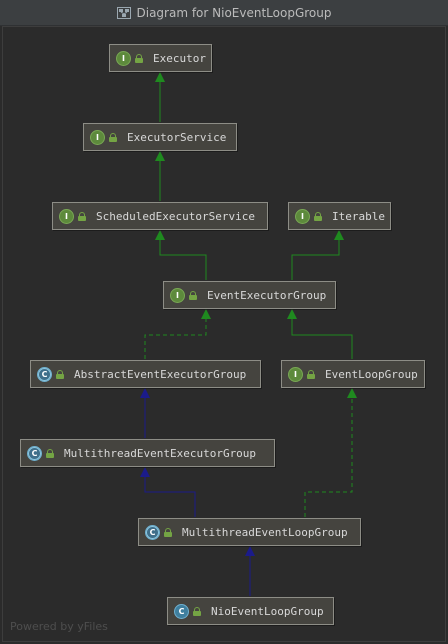 The width and height of the screenshot is (448, 644). Describe the element at coordinates (267, 295) in the screenshot. I see `node-label: EventExecutorGroup` at that location.